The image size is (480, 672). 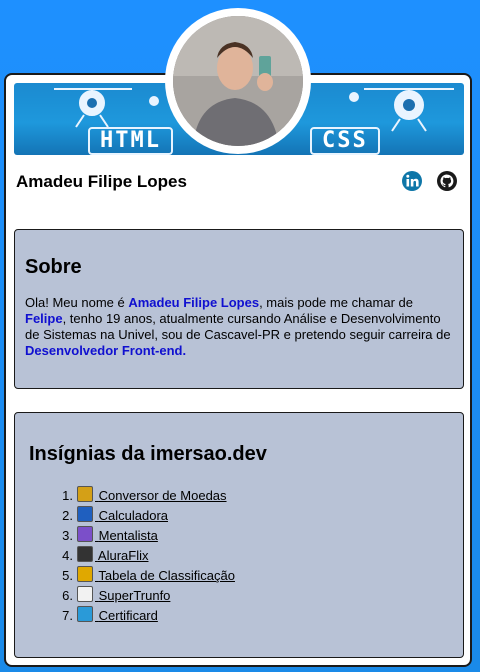 I want to click on badge-label: AluraFlix, so click(x=123, y=555).